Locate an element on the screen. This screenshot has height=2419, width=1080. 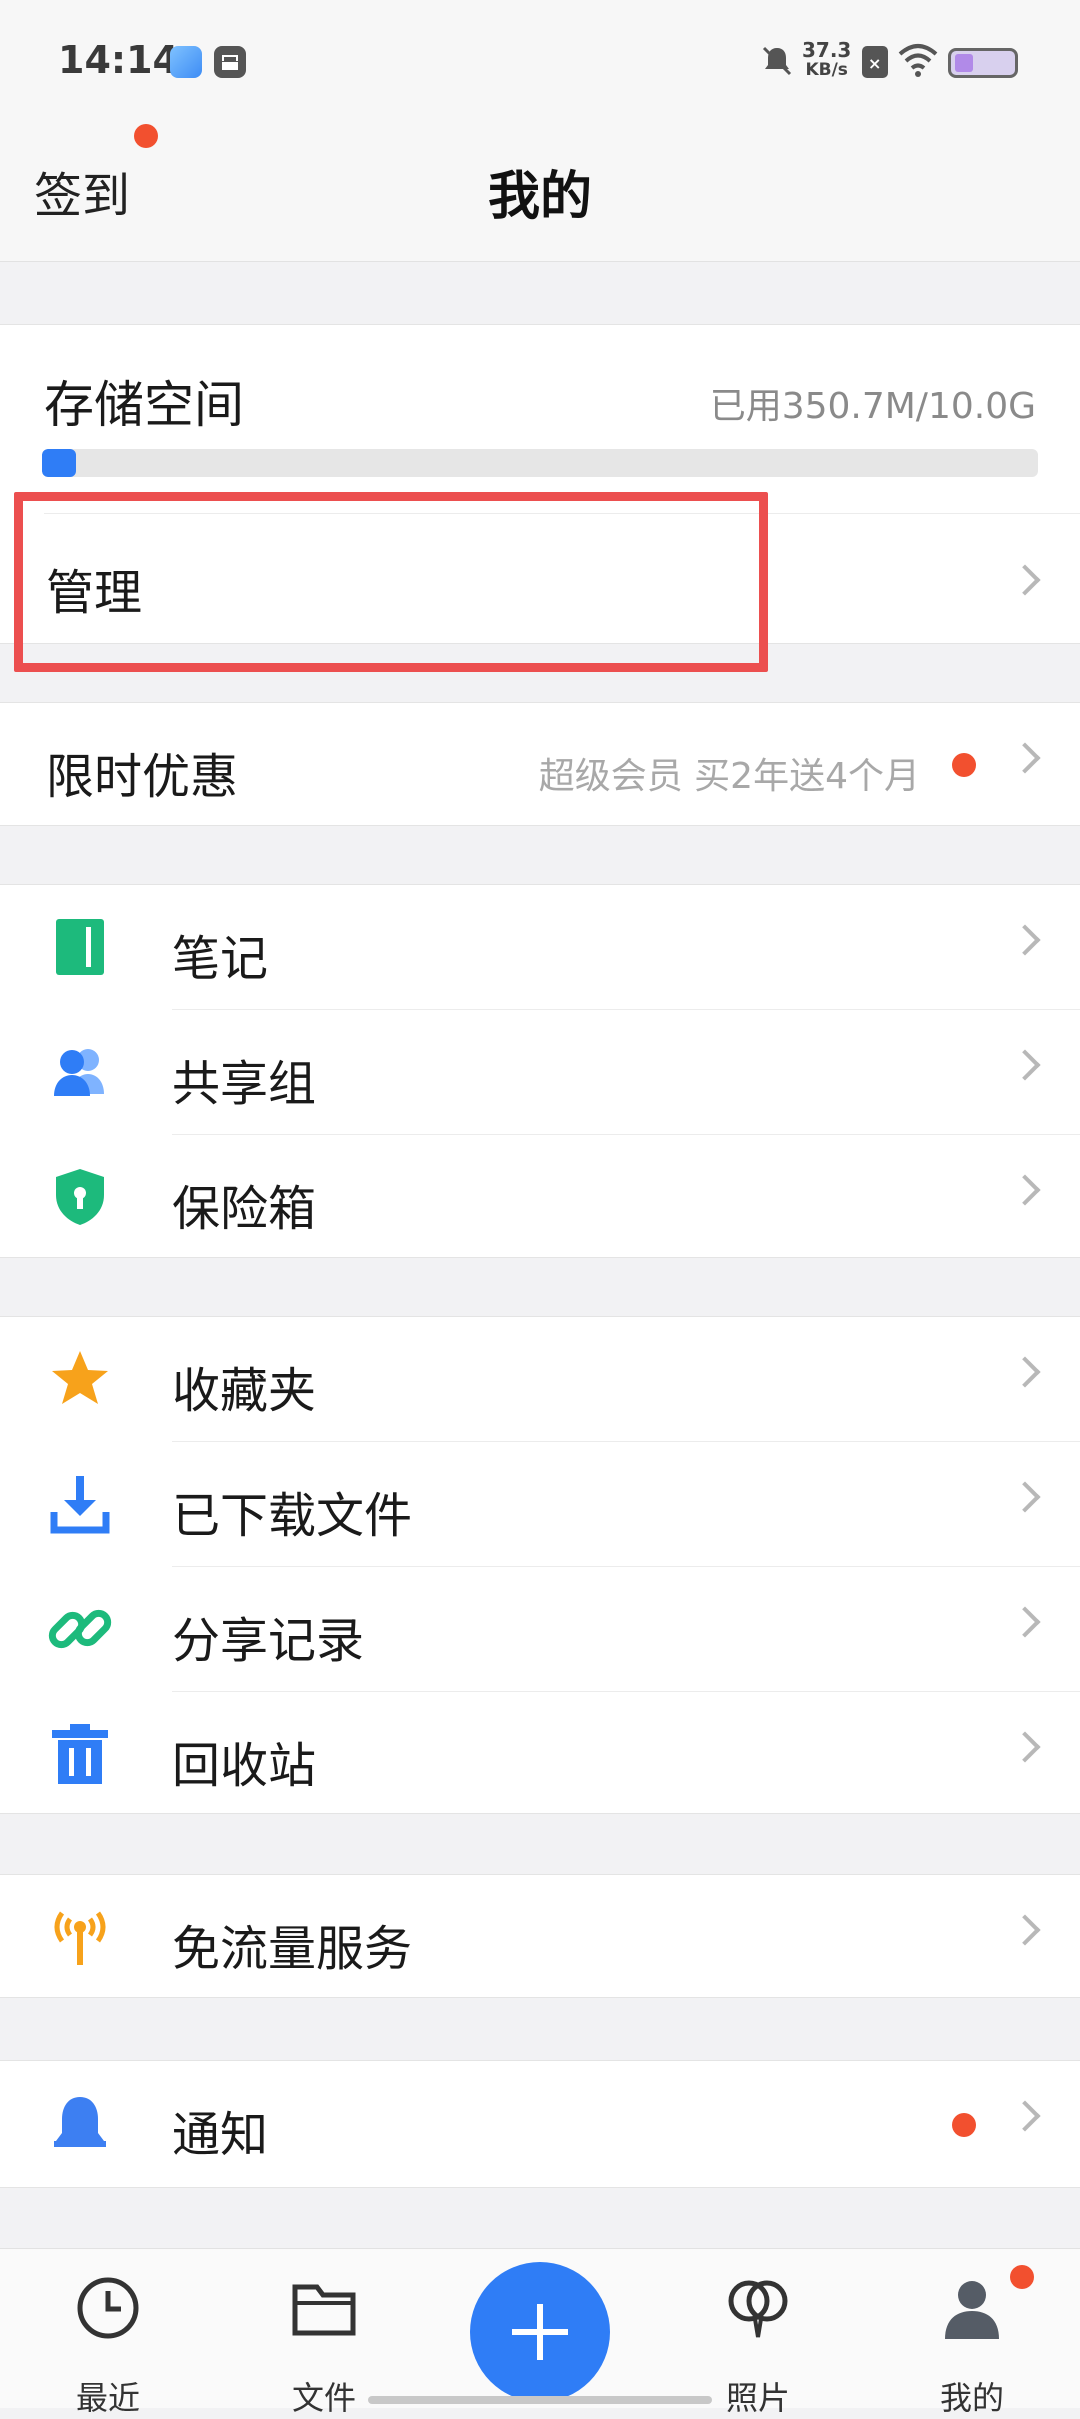
net-speed: 37.3 KB/s is located at coordinates (826, 60).